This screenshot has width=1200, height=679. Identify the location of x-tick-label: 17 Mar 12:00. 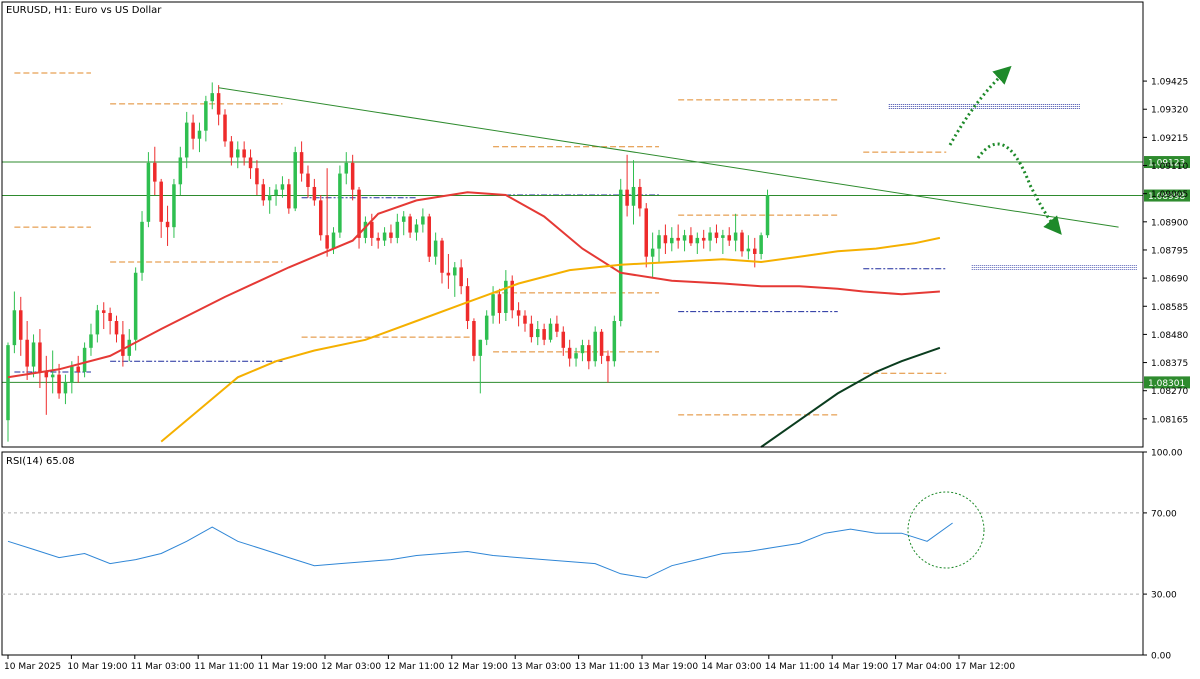
(985, 667).